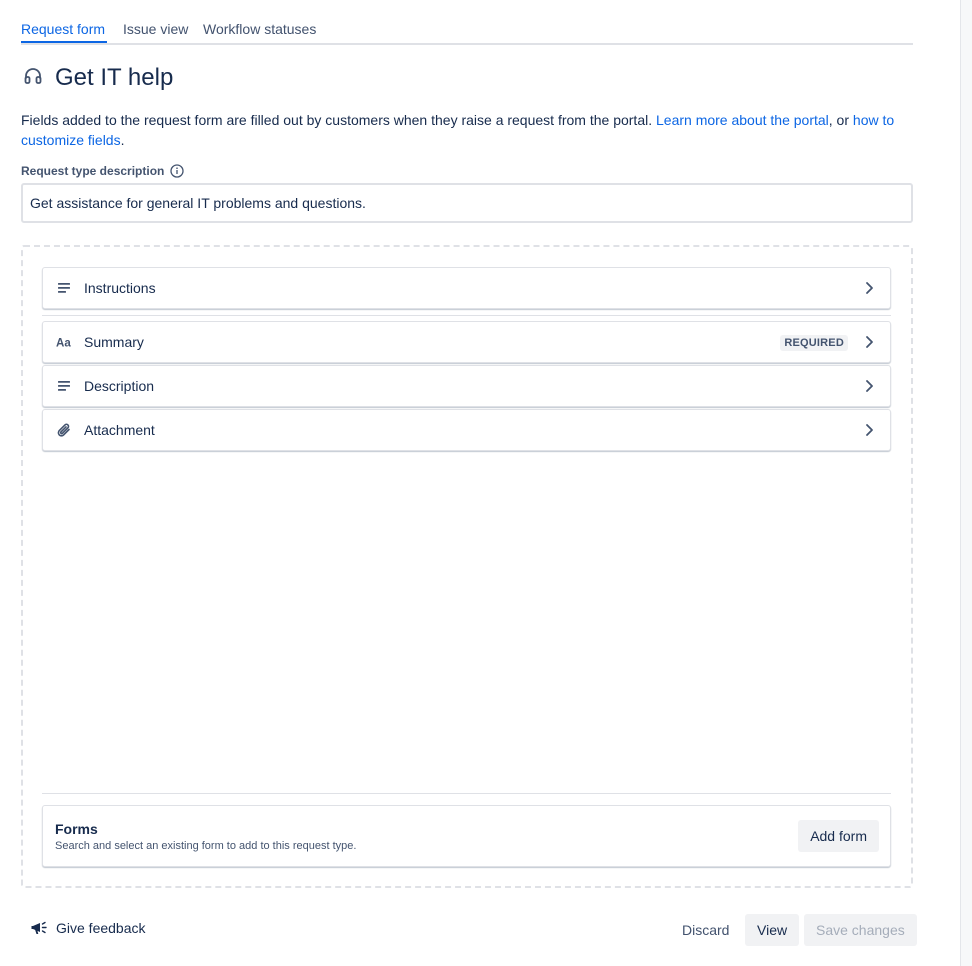 The height and width of the screenshot is (966, 972). I want to click on view-button: View, so click(772, 930).